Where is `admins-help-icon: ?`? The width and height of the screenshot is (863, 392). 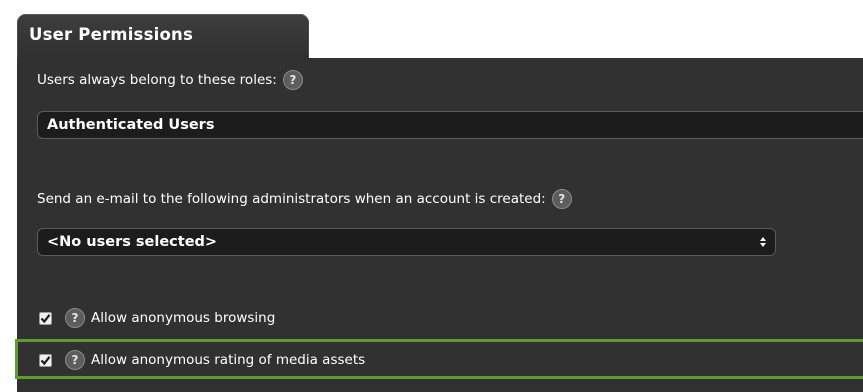
admins-help-icon: ? is located at coordinates (561, 199).